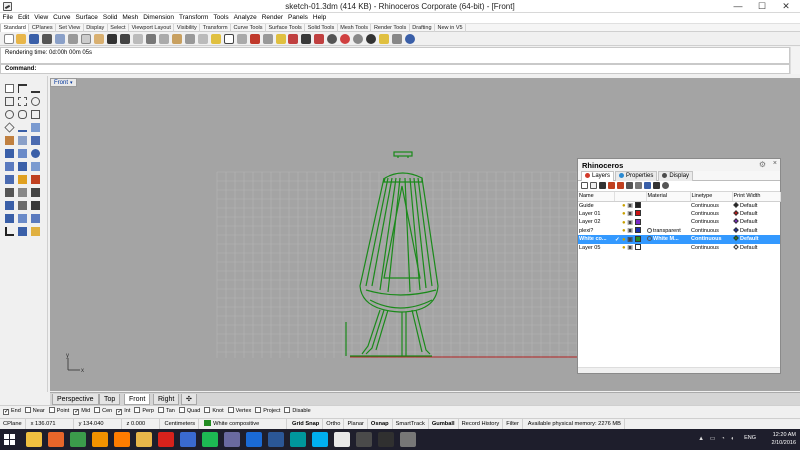 The height and width of the screenshot is (450, 800). Describe the element at coordinates (9, 192) in the screenshot. I see `join-icon` at that location.